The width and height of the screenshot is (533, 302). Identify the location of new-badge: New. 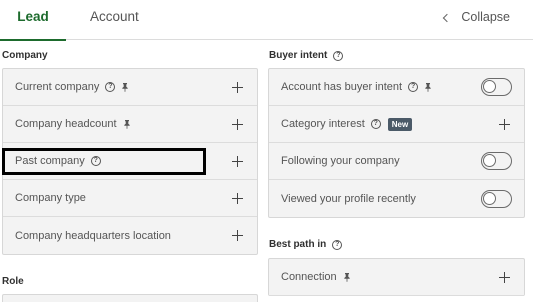
(400, 124).